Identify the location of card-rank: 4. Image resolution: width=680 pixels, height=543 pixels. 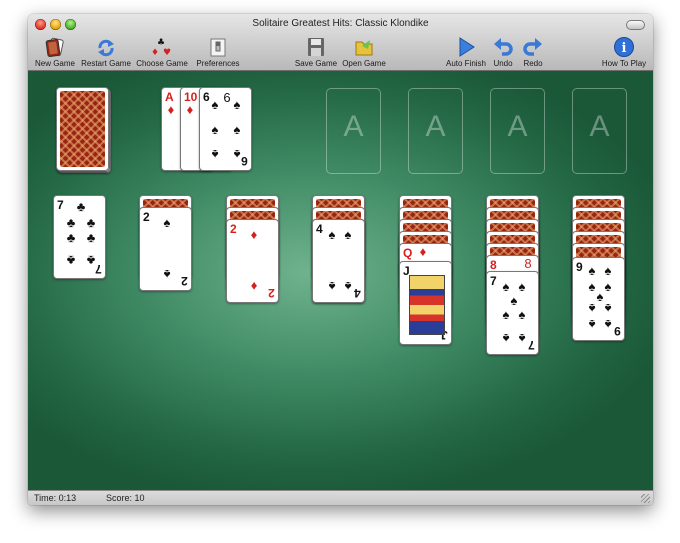
(319, 229).